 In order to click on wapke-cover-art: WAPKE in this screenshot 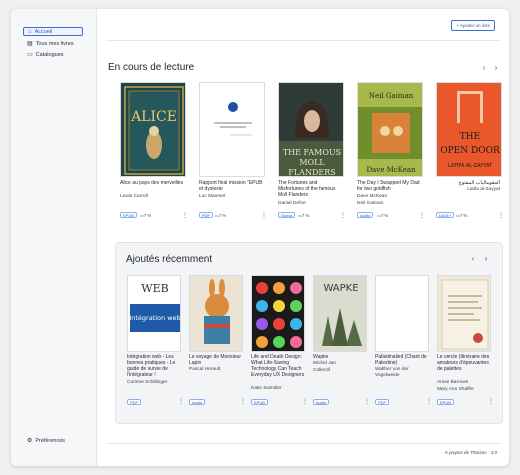, I will do `click(340, 313)`.